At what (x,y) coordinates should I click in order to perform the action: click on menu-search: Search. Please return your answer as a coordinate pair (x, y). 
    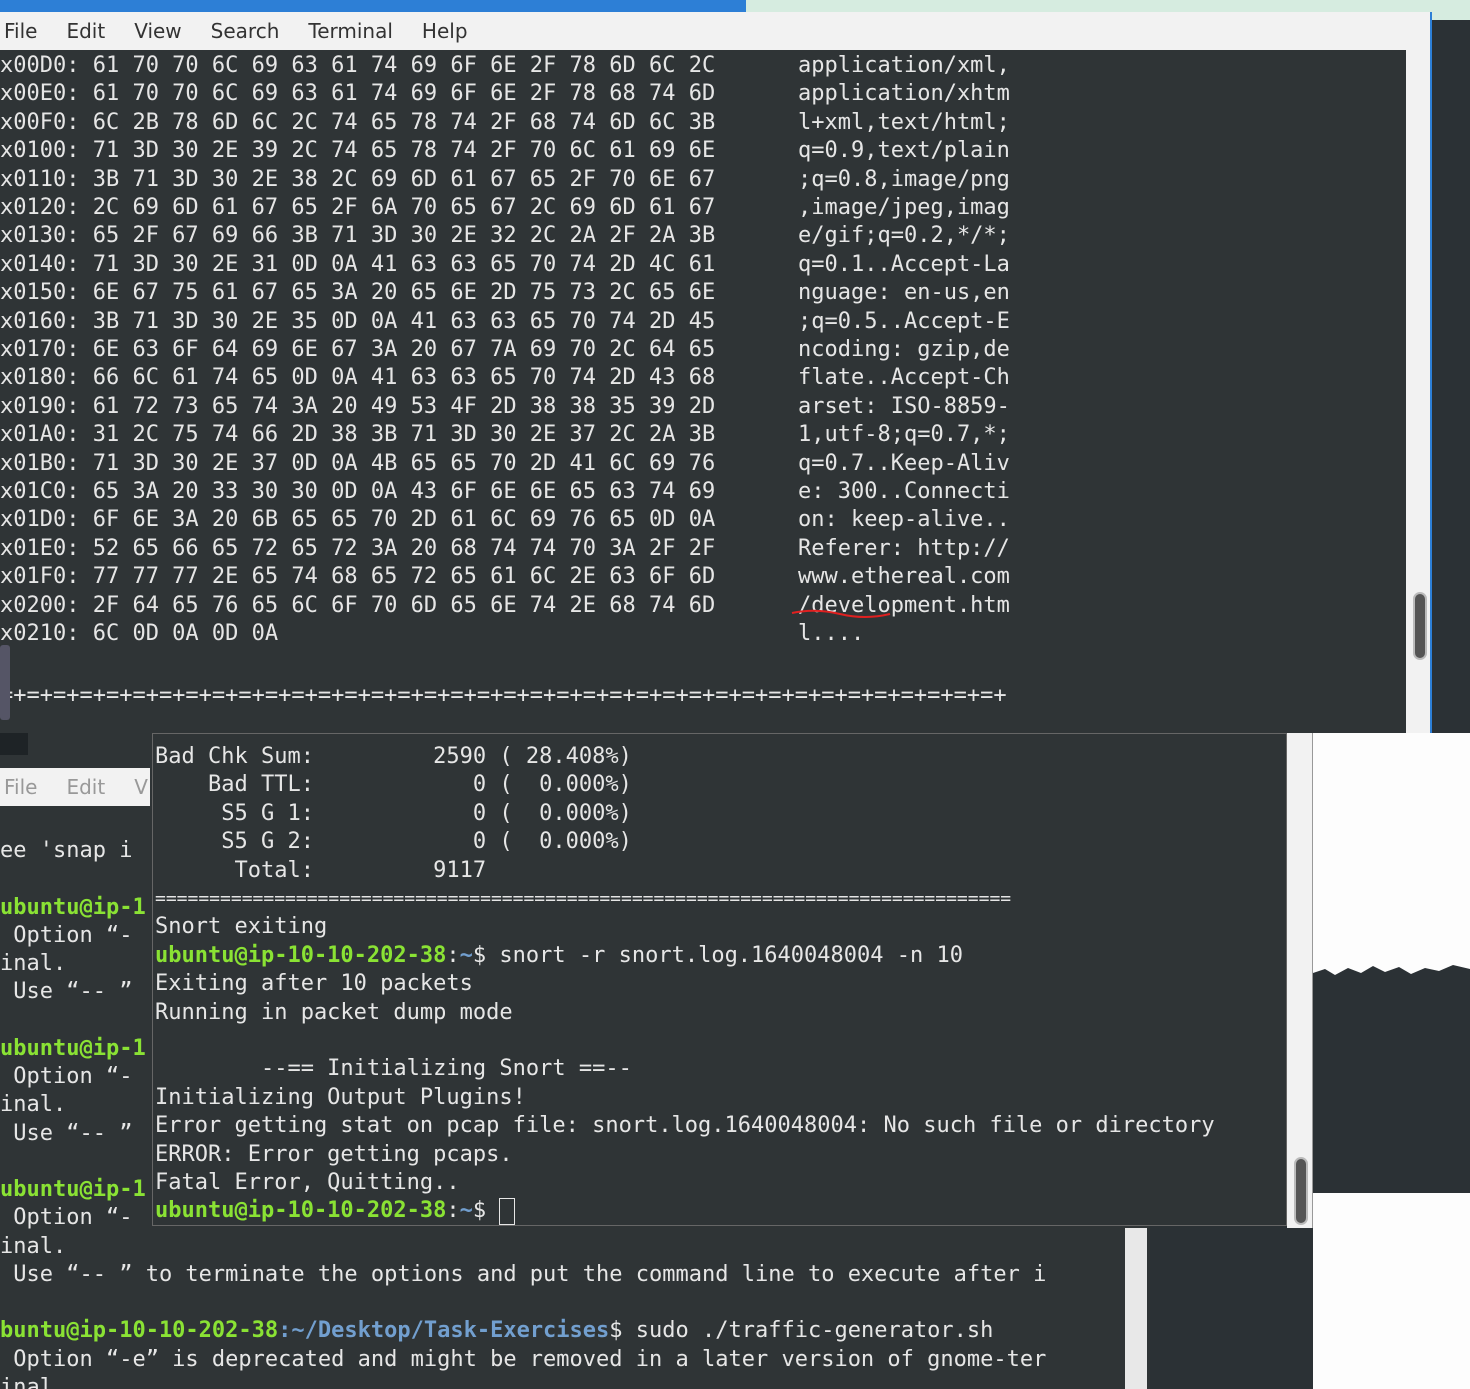
    Looking at the image, I should click on (245, 31).